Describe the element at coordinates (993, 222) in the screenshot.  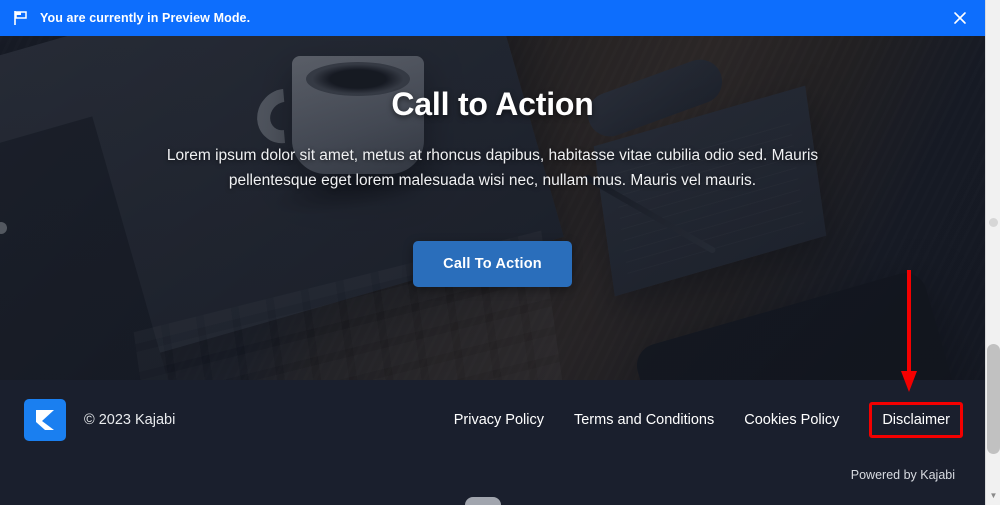
I see `scrollbar-marker` at that location.